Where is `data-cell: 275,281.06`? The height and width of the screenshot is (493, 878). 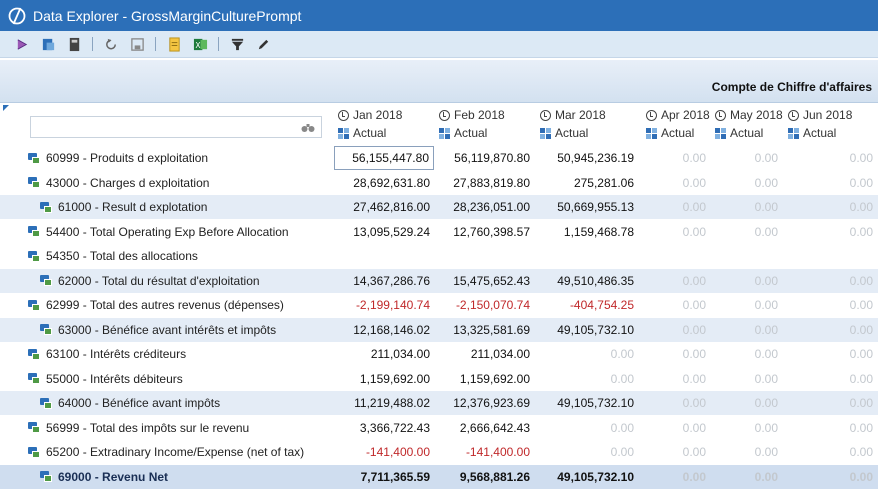 data-cell: 275,281.06 is located at coordinates (587, 183).